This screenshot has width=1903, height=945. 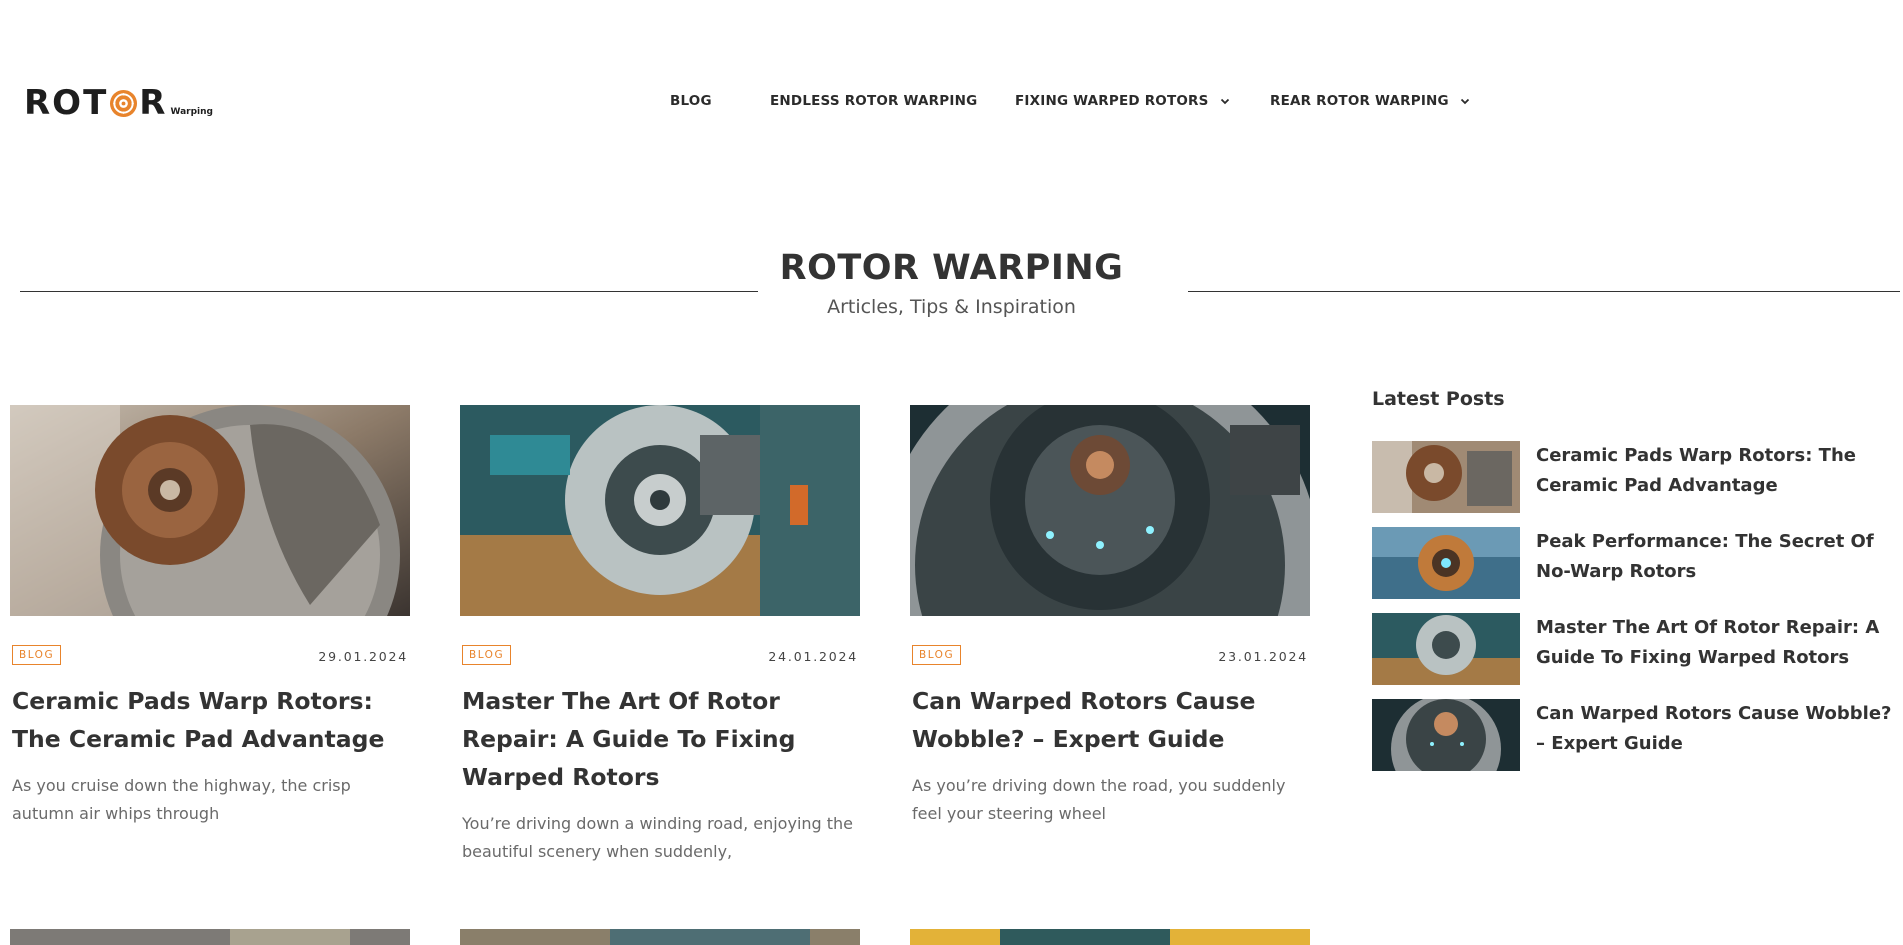 I want to click on post-meta: BLOG 29.01.2024, so click(x=210, y=660).